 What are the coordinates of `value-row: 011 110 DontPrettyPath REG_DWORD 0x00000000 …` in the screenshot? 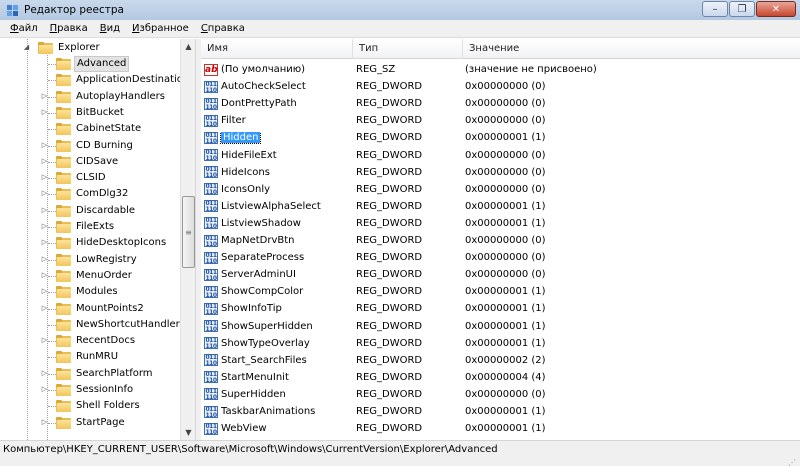 It's located at (500, 103).